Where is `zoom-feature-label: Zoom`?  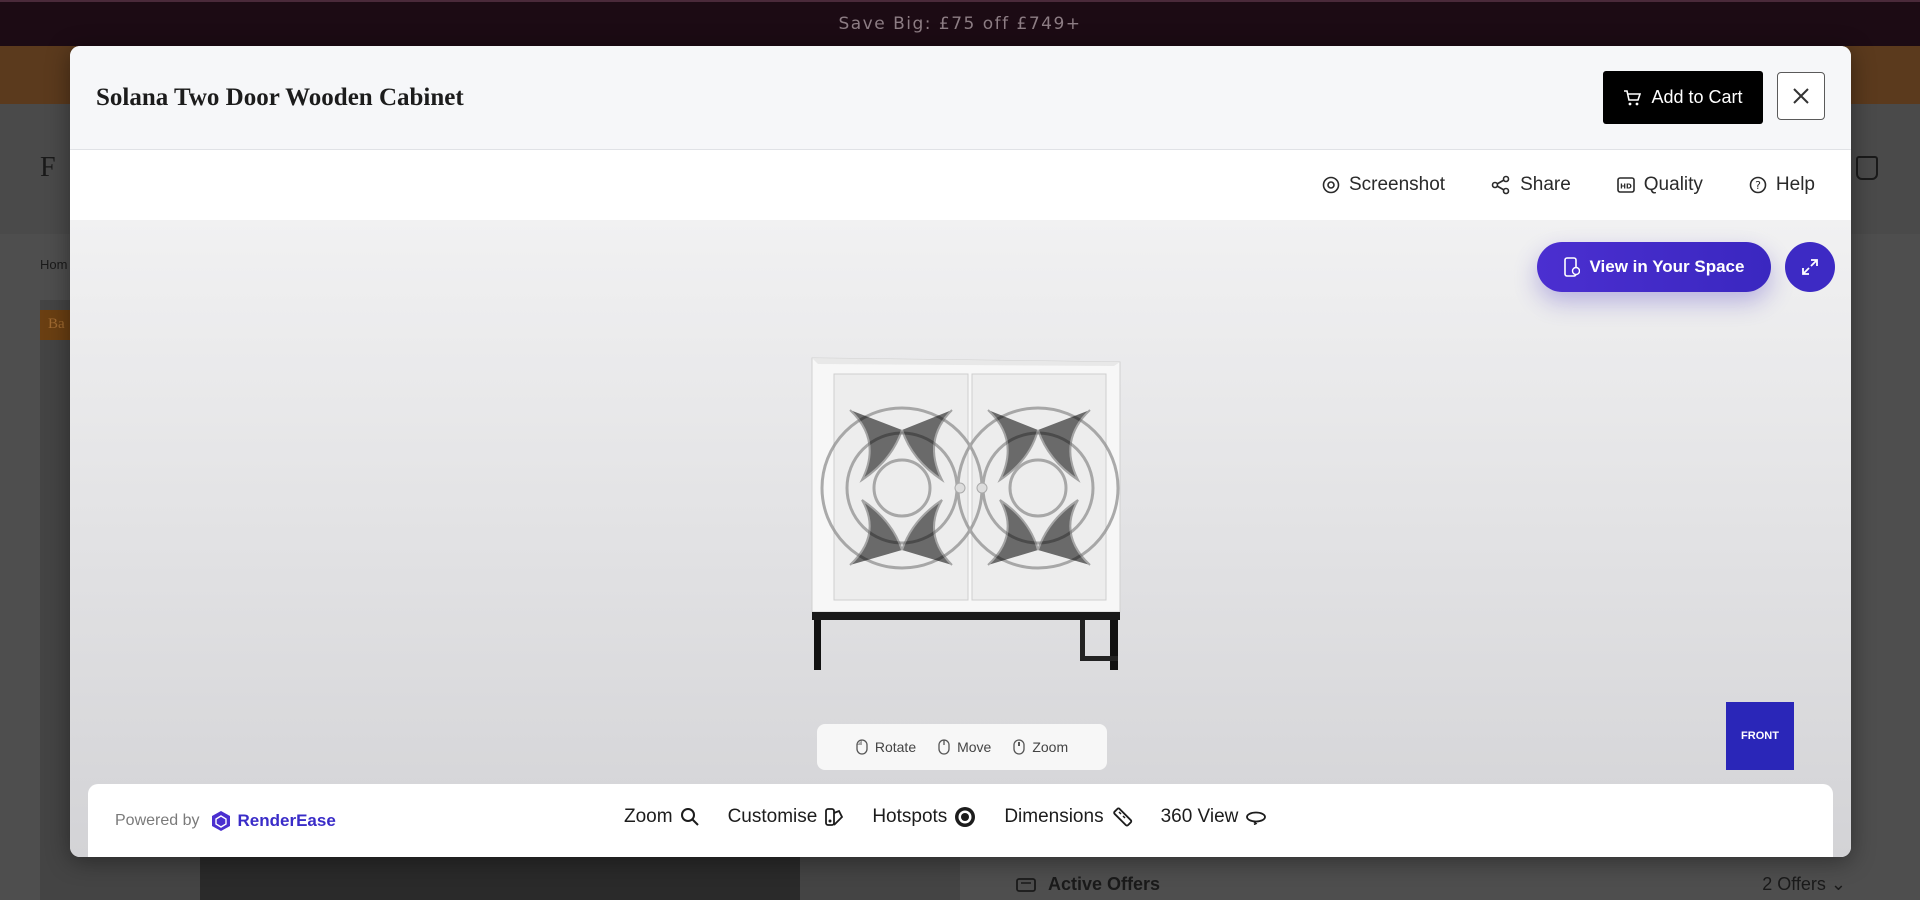
zoom-feature-label: Zoom is located at coordinates (648, 816).